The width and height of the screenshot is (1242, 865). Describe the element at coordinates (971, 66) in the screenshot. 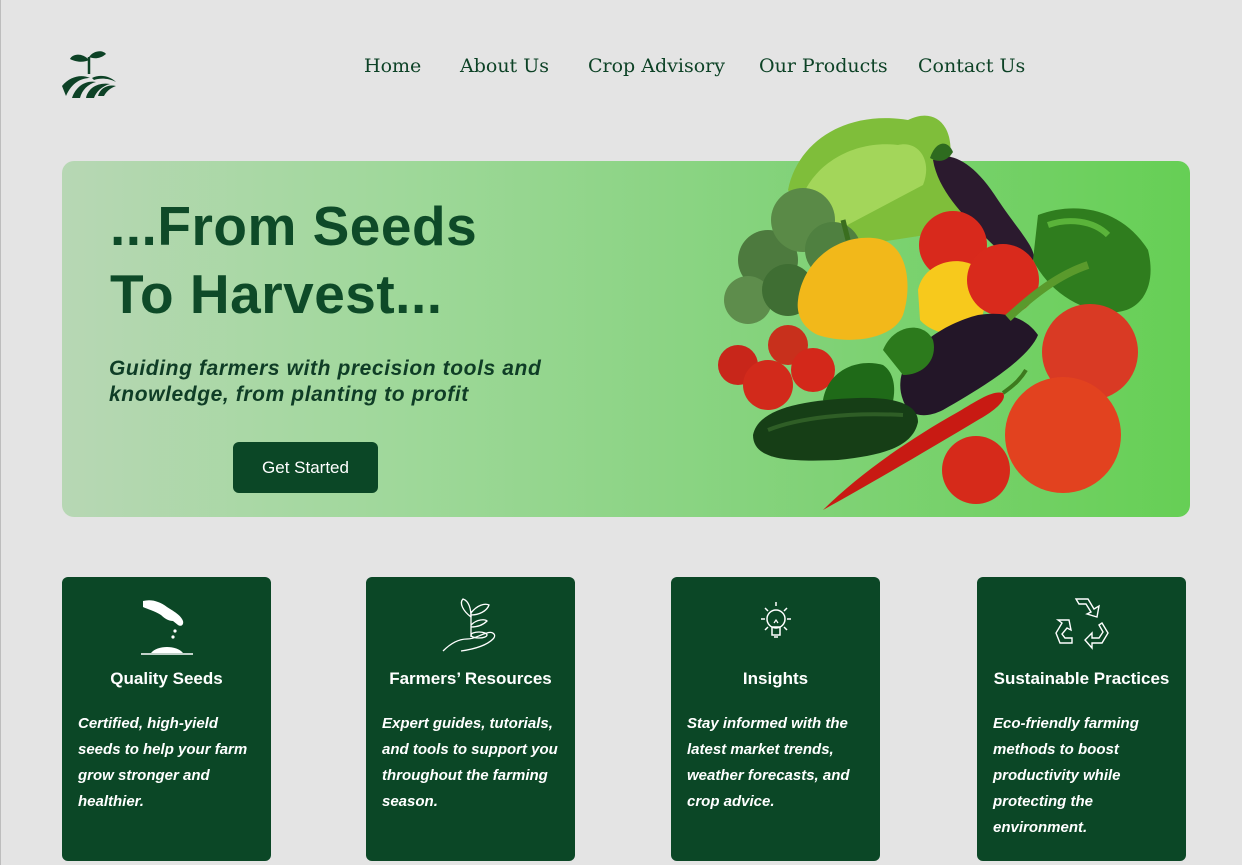

I see `nav-contact-us: Contact Us` at that location.